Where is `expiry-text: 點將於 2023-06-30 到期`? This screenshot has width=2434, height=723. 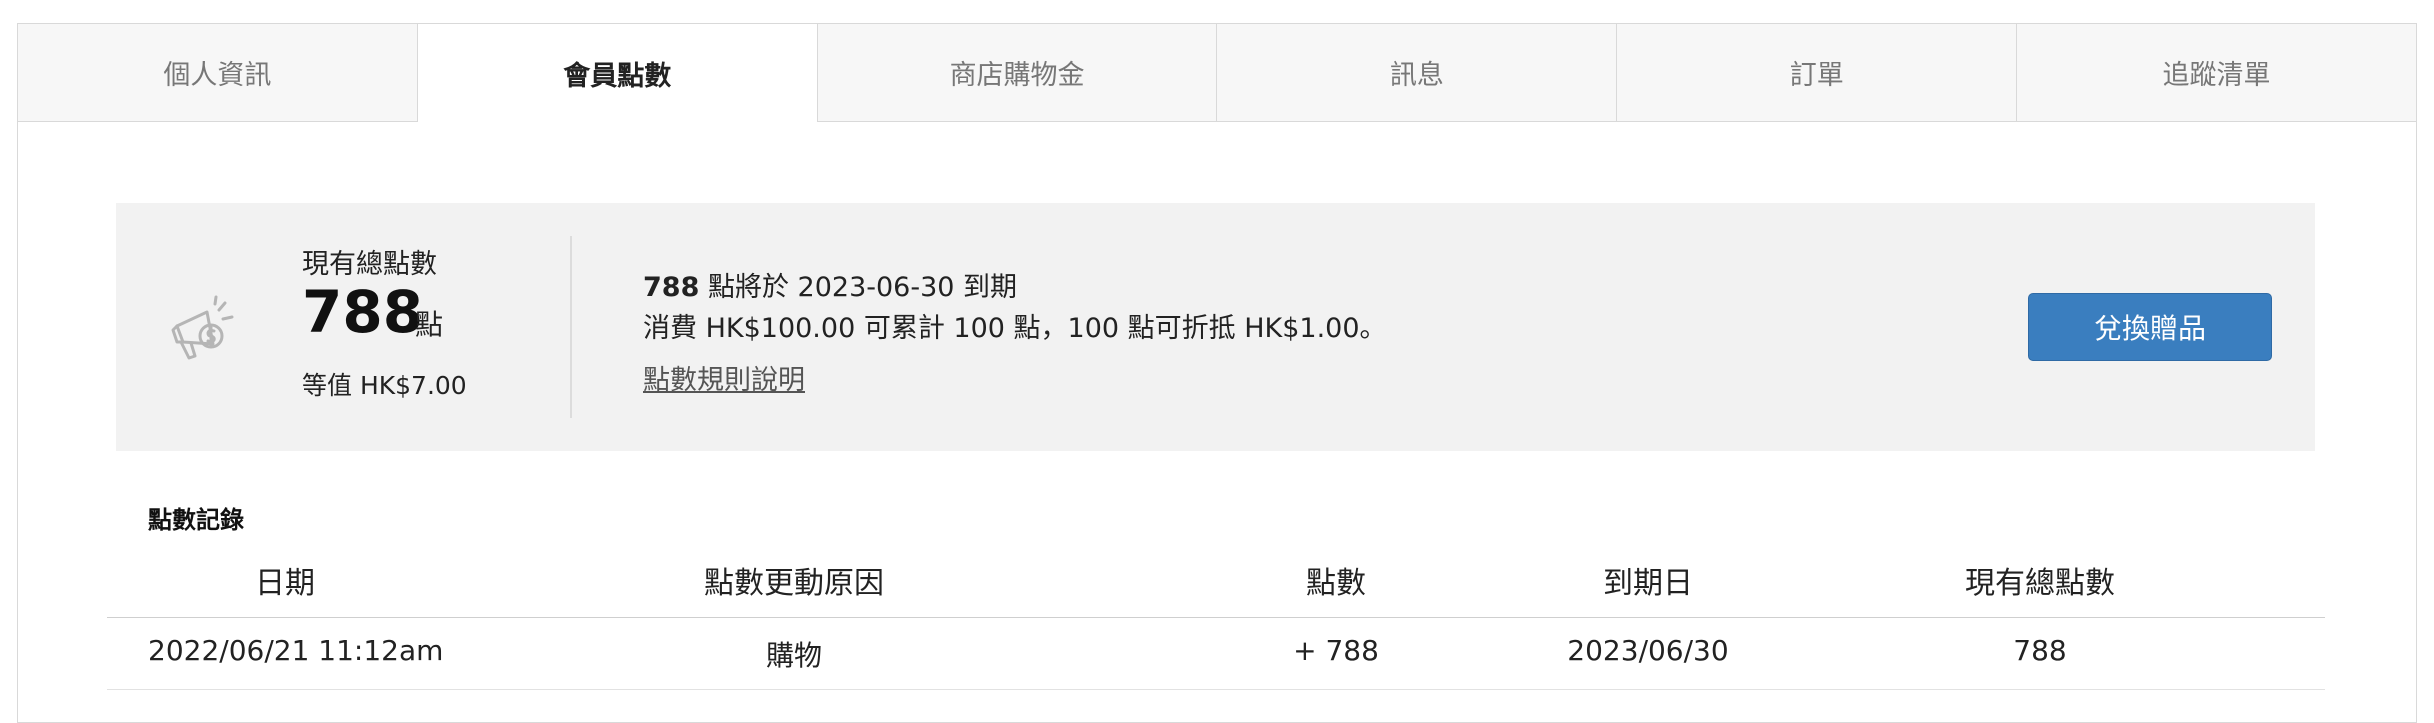
expiry-text: 點將於 2023-06-30 到期 is located at coordinates (858, 287).